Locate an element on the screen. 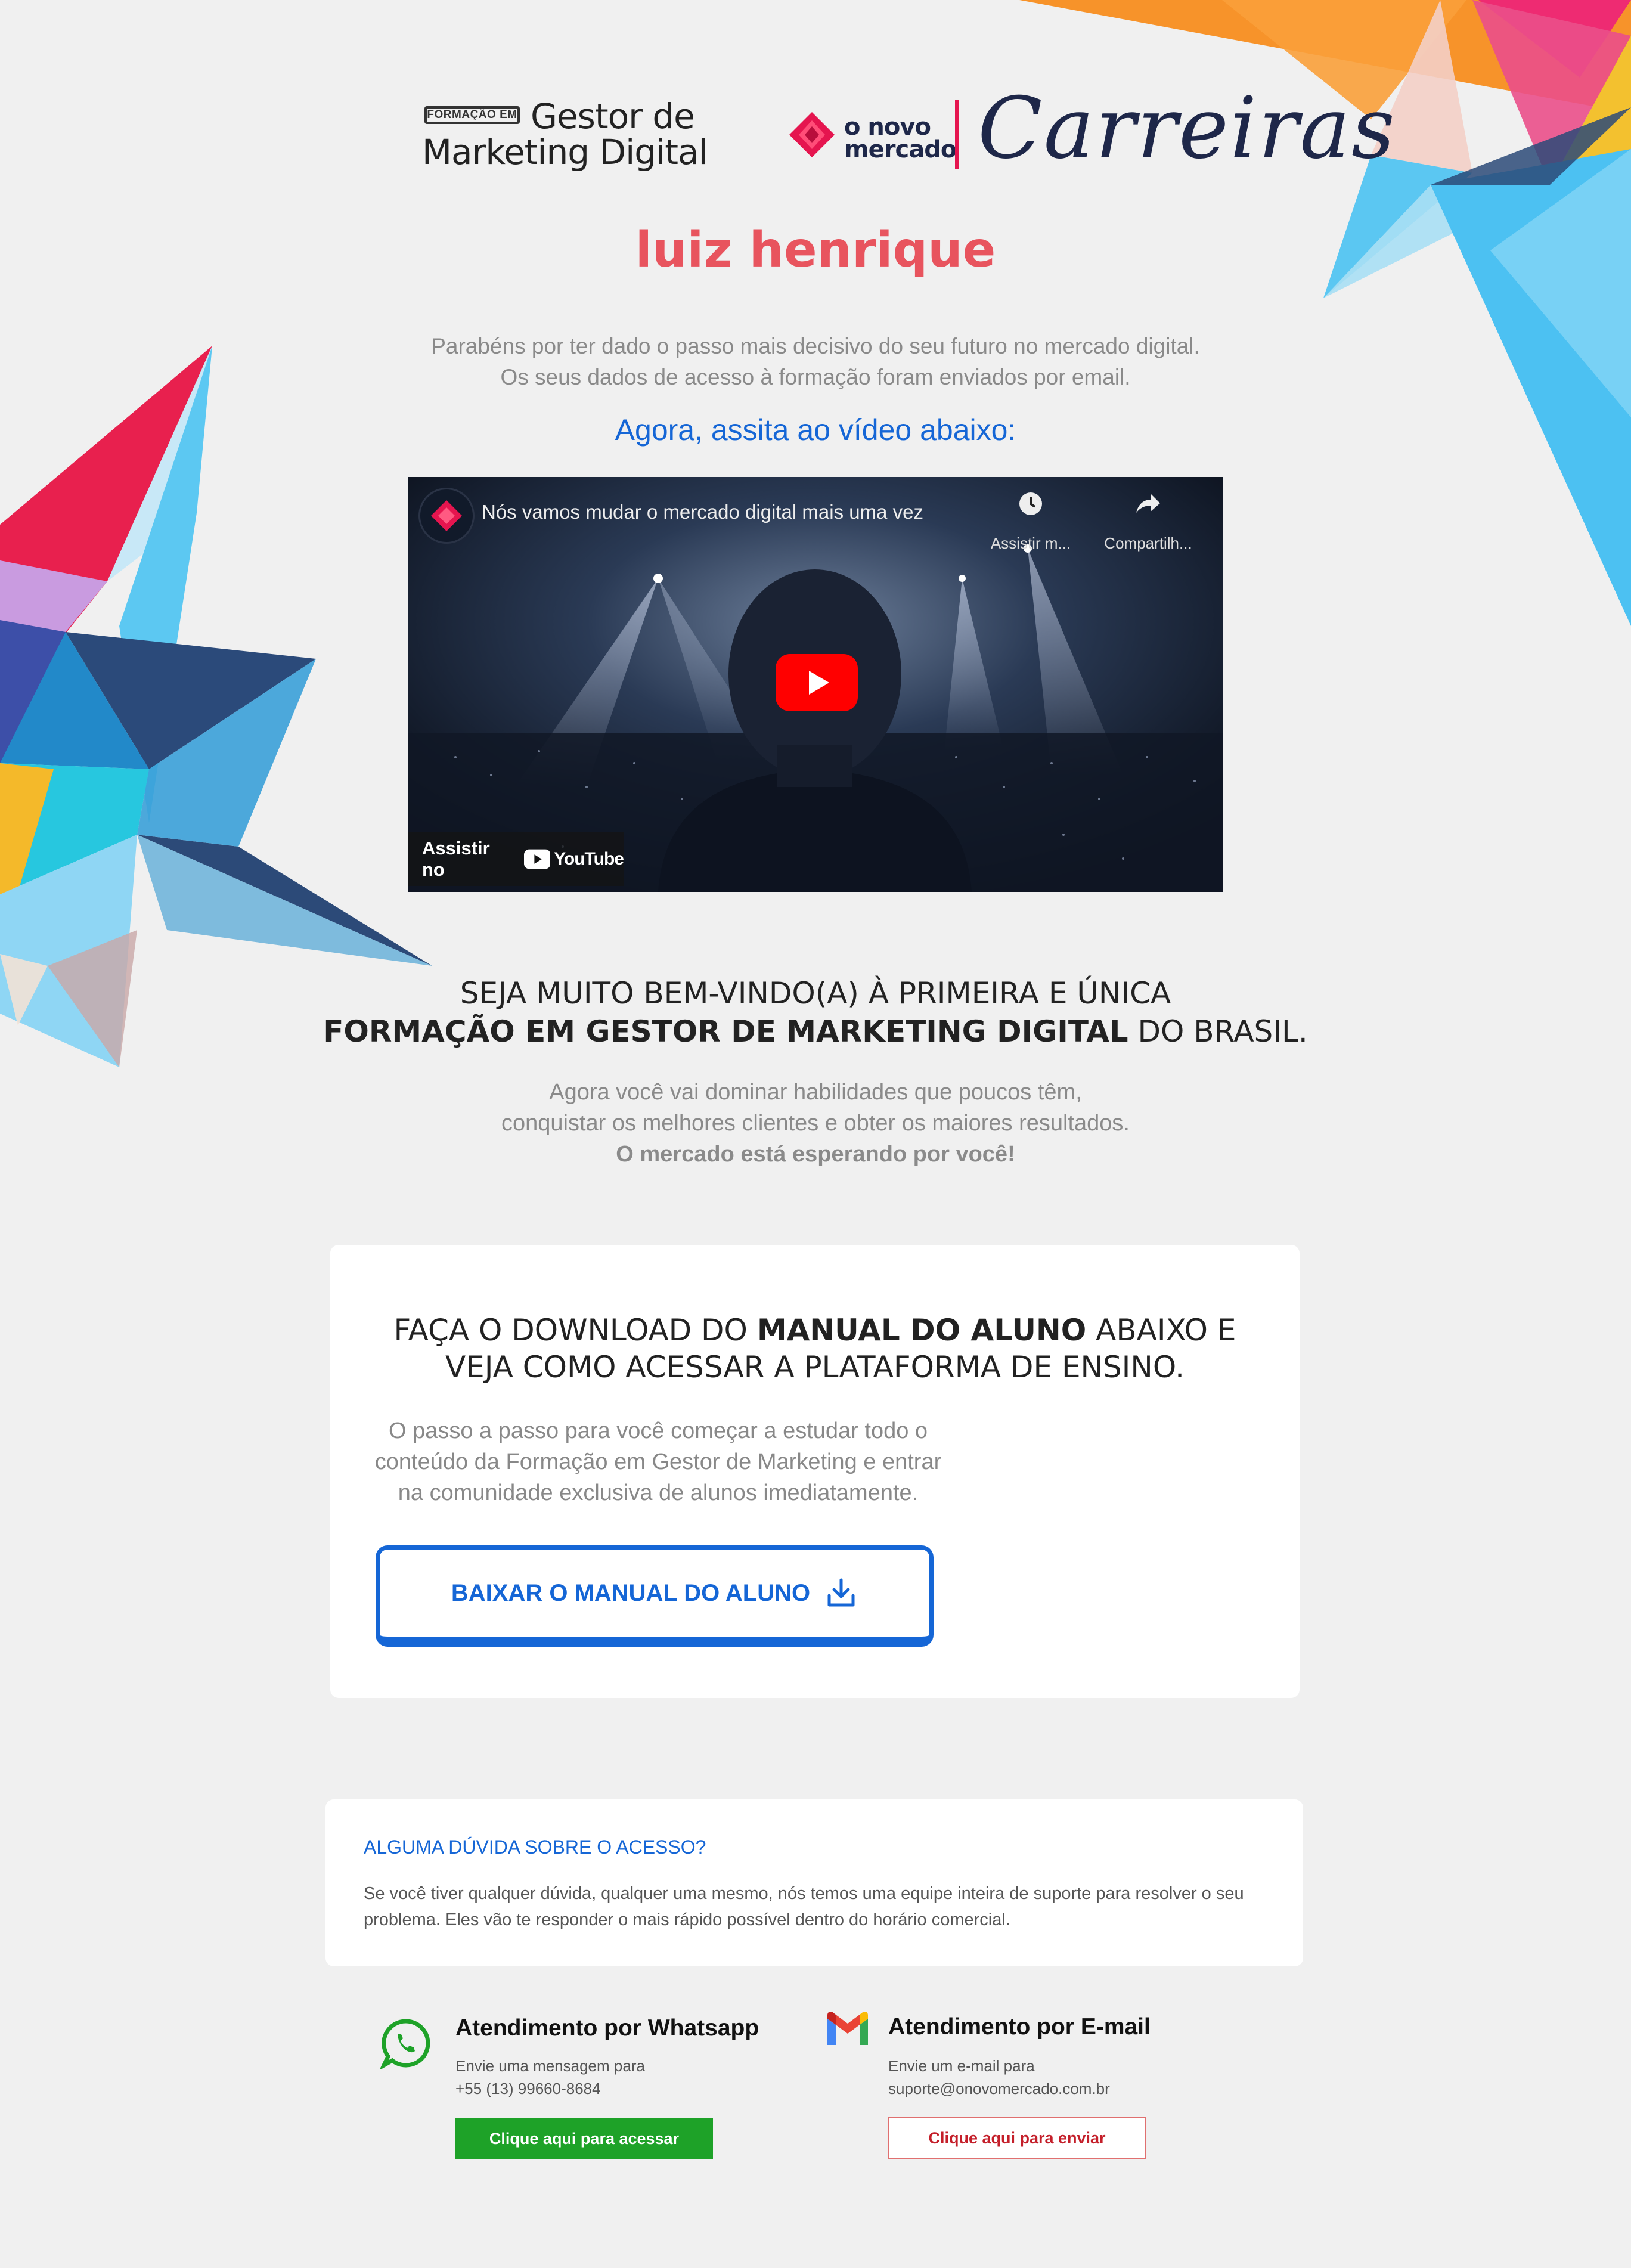 The width and height of the screenshot is (1631, 2268). user-name: luiz henrique is located at coordinates (815, 250).